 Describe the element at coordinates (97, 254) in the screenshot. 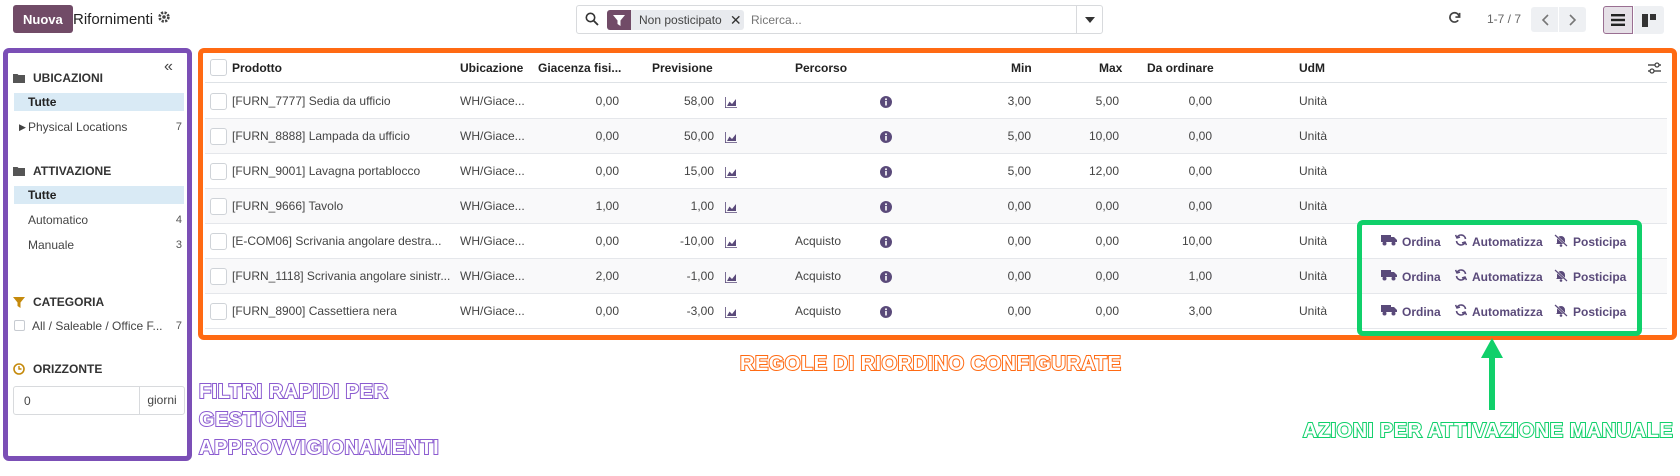

I see `annotation-box-filters` at that location.